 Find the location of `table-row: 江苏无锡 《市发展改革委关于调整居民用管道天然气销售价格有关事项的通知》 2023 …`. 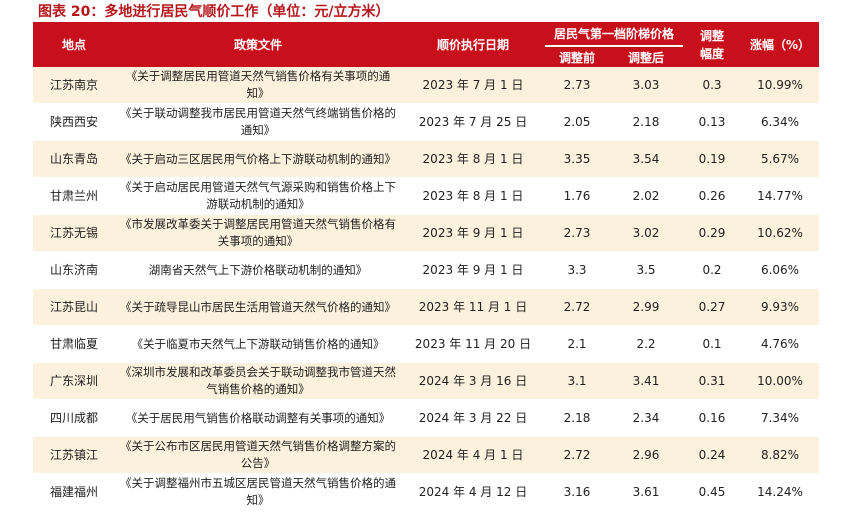

table-row: 江苏无锡 《市发展改革委关于调整居民用管道天然气销售价格有关事项的通知》 2023 … is located at coordinates (426, 233).